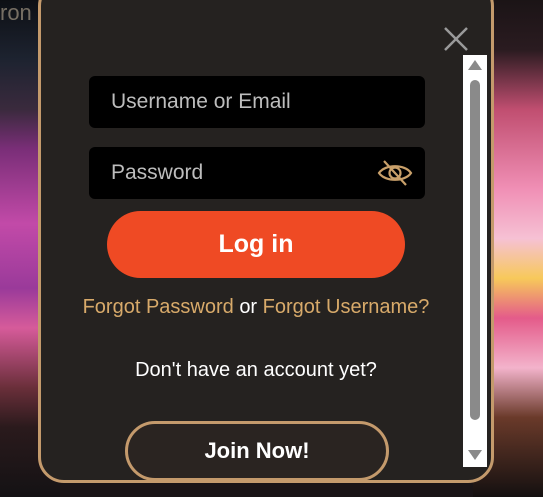 The height and width of the screenshot is (497, 543). Describe the element at coordinates (158, 307) in the screenshot. I see `forgot-password-link: Forgot Password` at that location.